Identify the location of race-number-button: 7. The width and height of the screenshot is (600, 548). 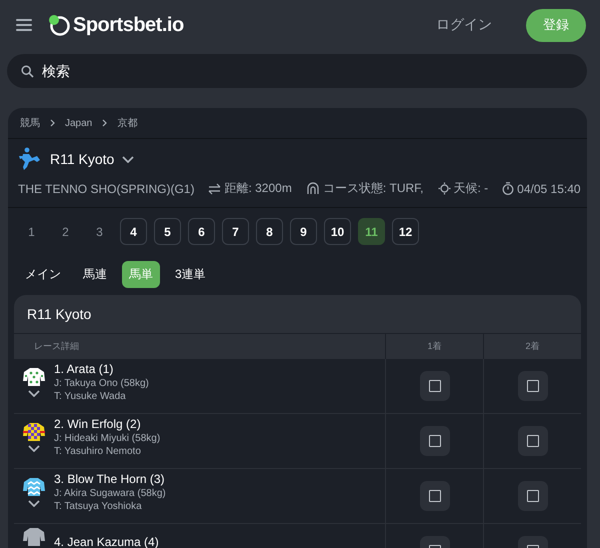
(235, 231).